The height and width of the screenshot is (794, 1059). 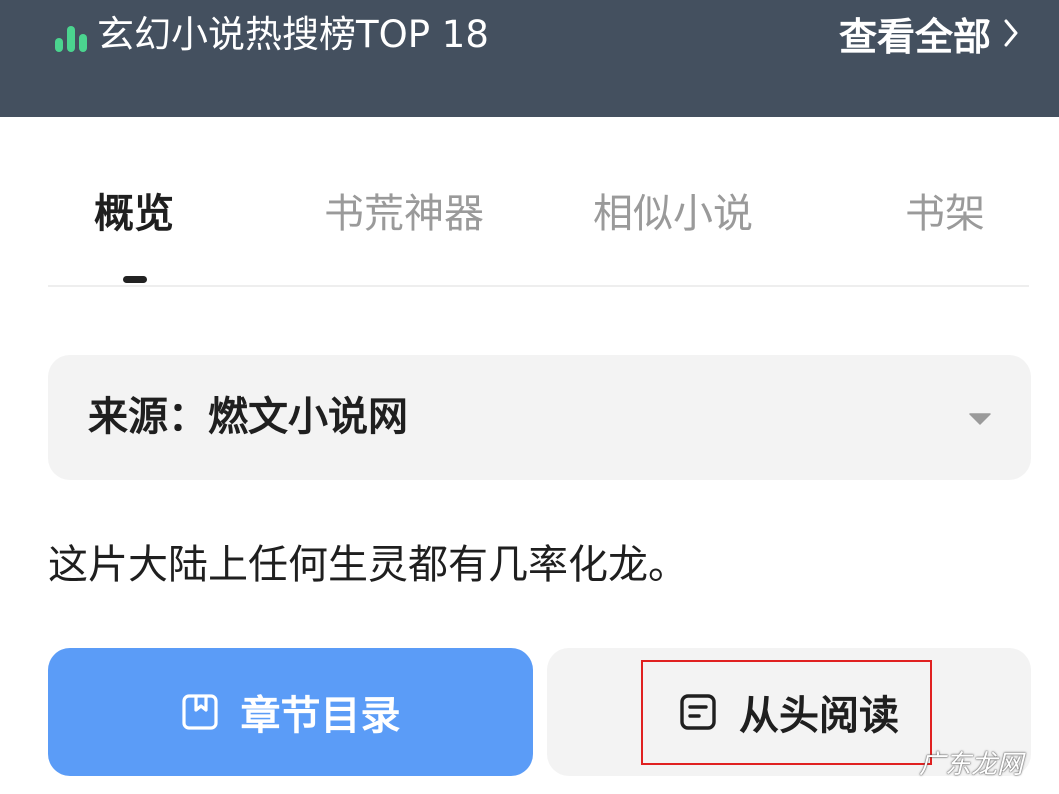 What do you see at coordinates (72, 37) in the screenshot?
I see `bar-chart-icon` at bounding box center [72, 37].